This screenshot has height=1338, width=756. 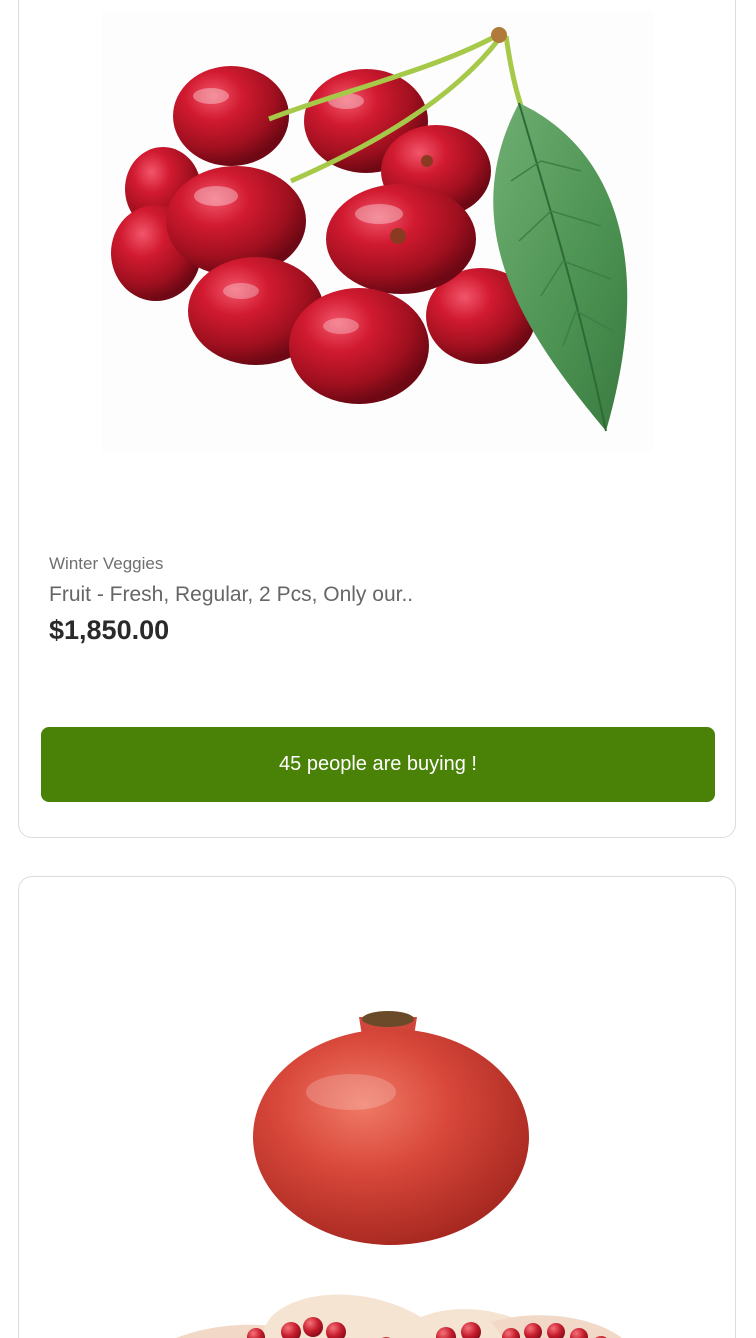 What do you see at coordinates (106, 563) in the screenshot?
I see `product-category: Winter Veggies` at bounding box center [106, 563].